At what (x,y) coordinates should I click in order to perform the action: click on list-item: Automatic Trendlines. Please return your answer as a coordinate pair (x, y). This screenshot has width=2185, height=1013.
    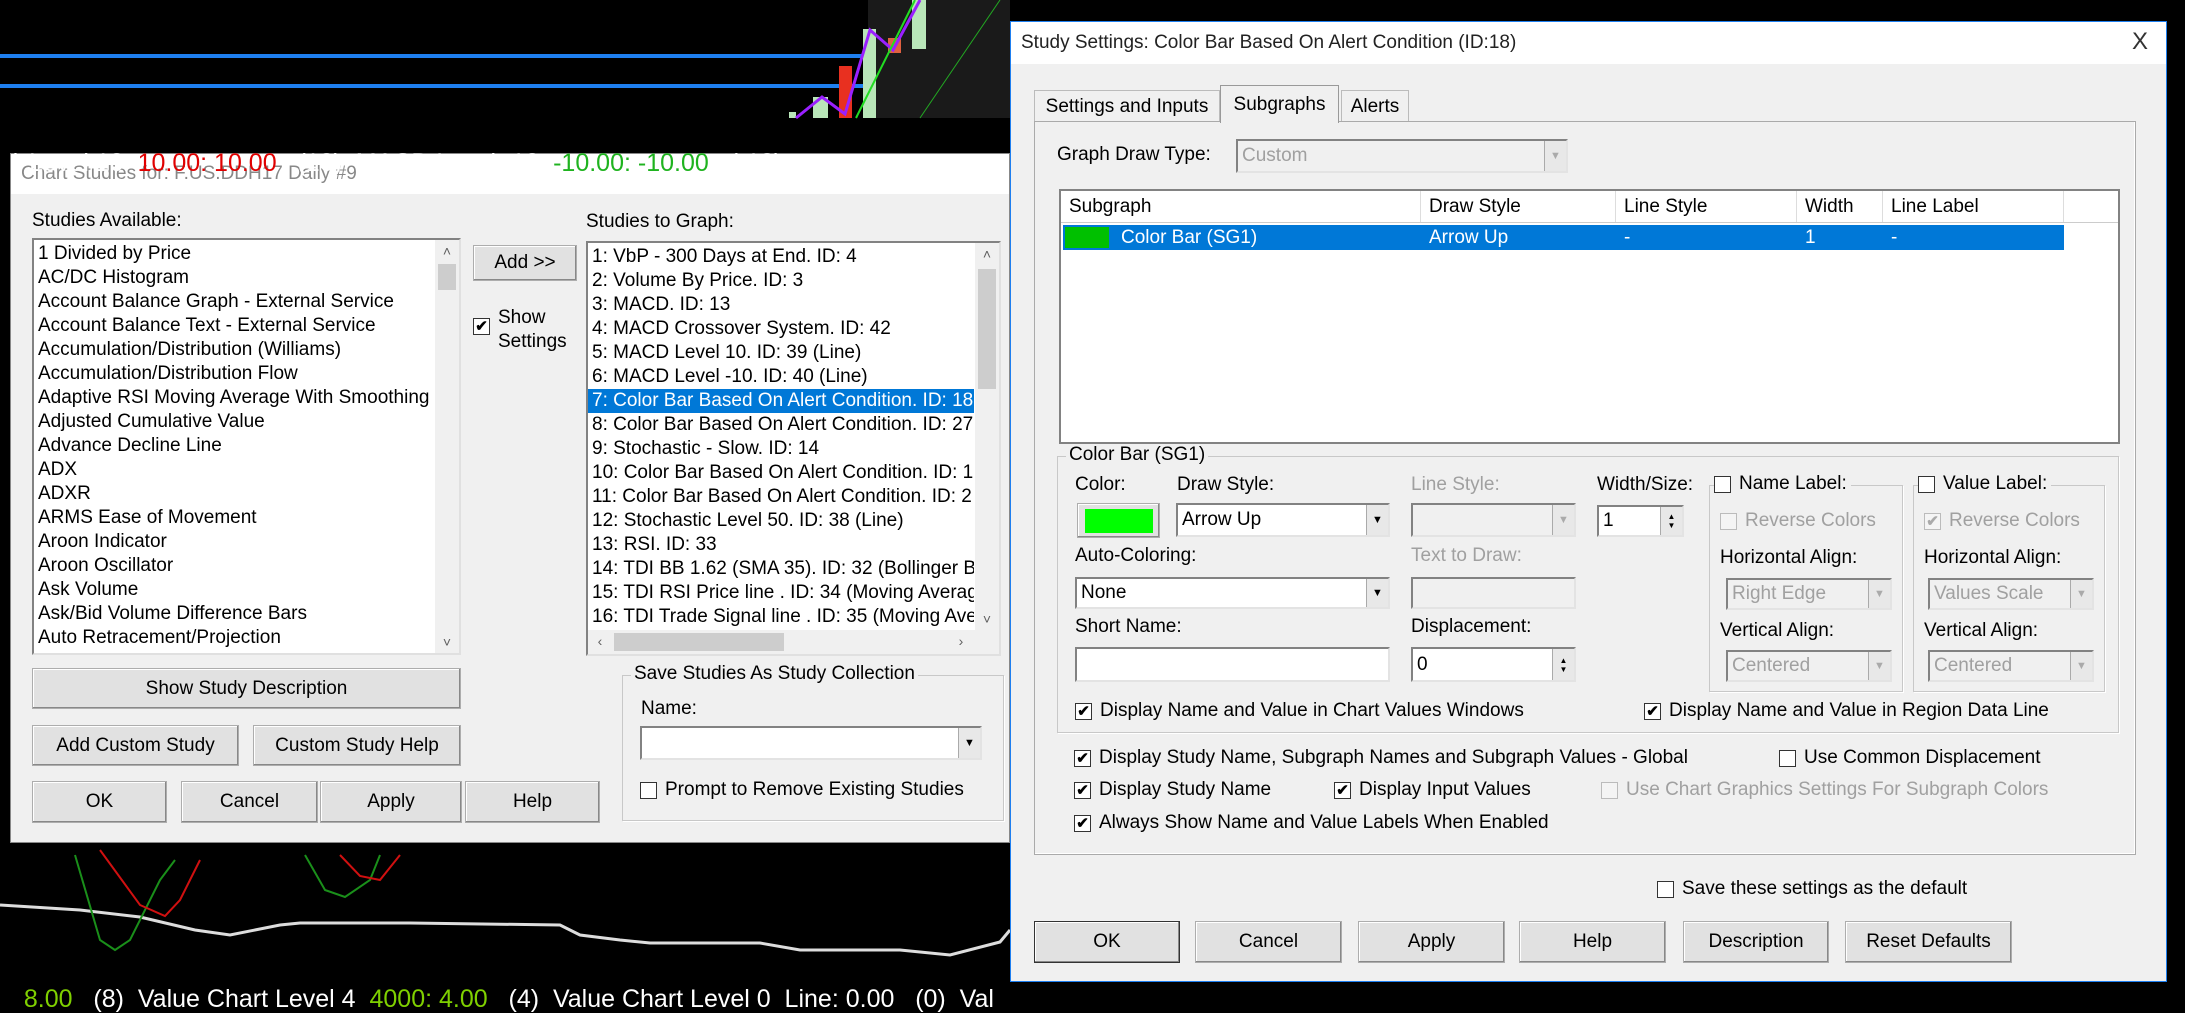
    Looking at the image, I should click on (234, 651).